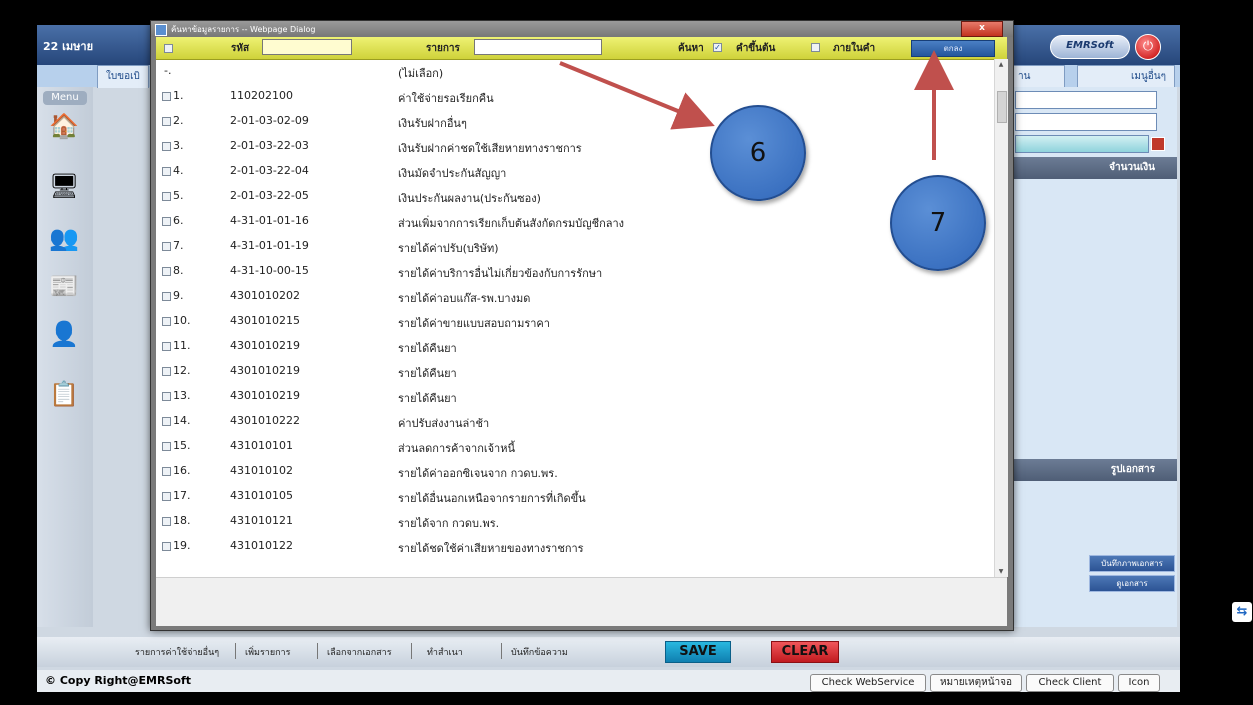  I want to click on row-name: รายได้จาก กวดบ.พร., so click(449, 523).